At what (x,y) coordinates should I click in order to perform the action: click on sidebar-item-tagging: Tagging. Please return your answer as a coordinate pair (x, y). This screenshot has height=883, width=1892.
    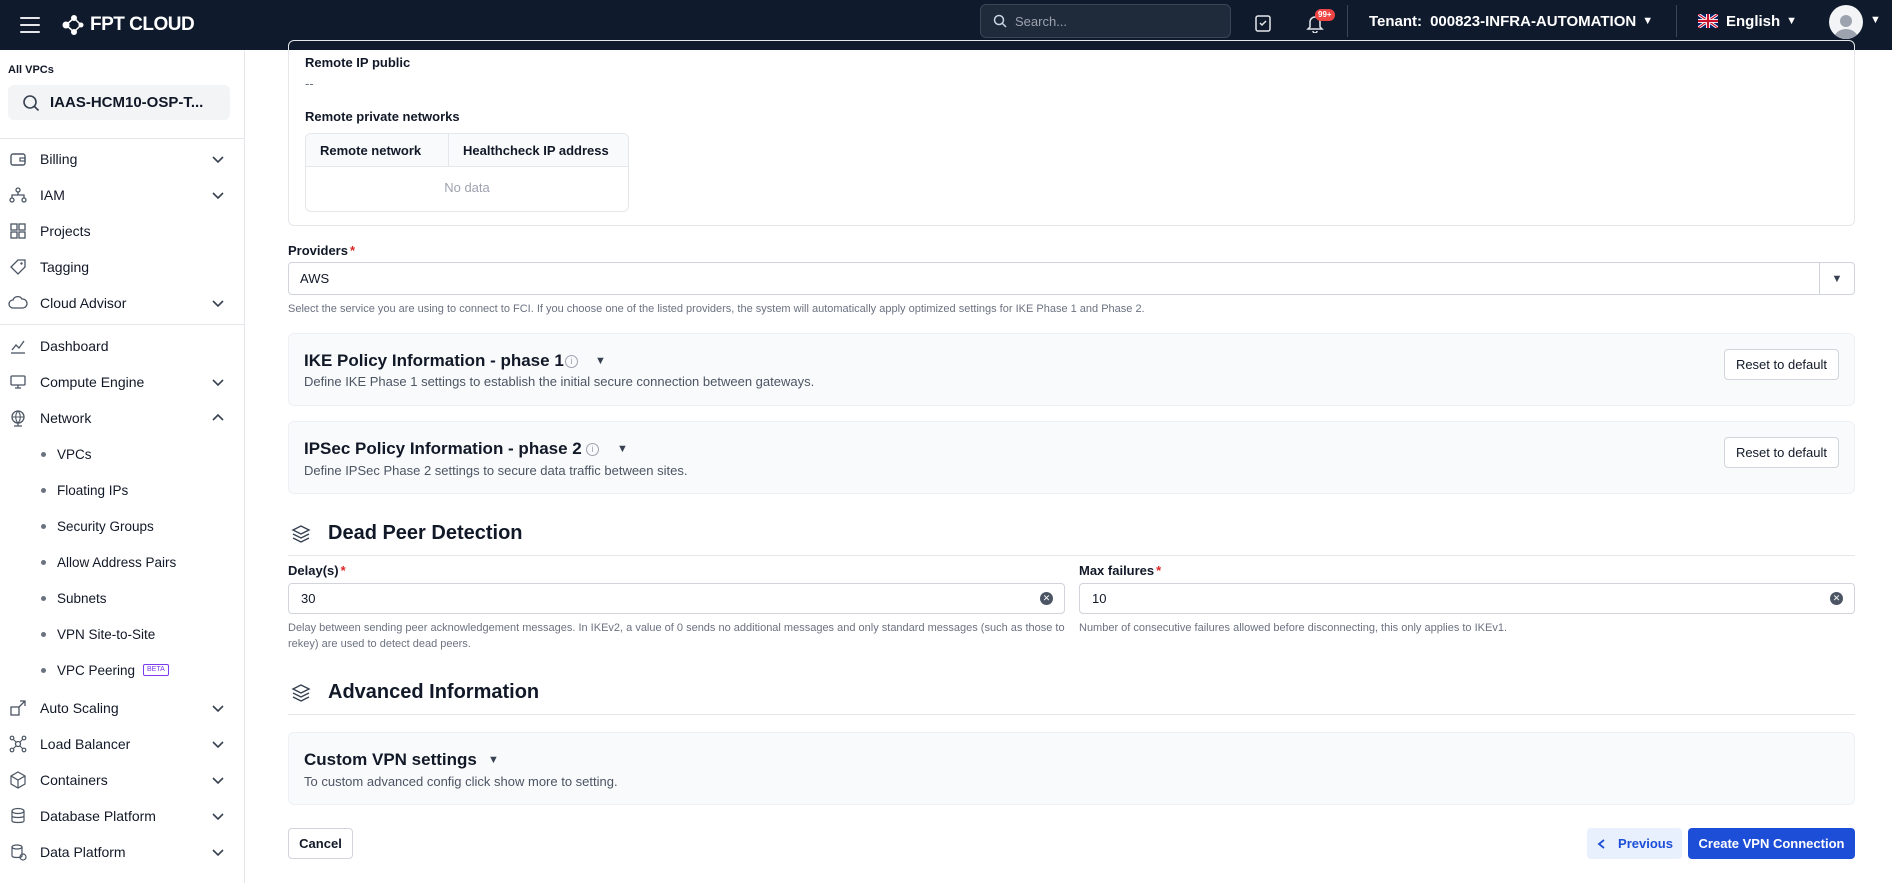
    Looking at the image, I should click on (122, 267).